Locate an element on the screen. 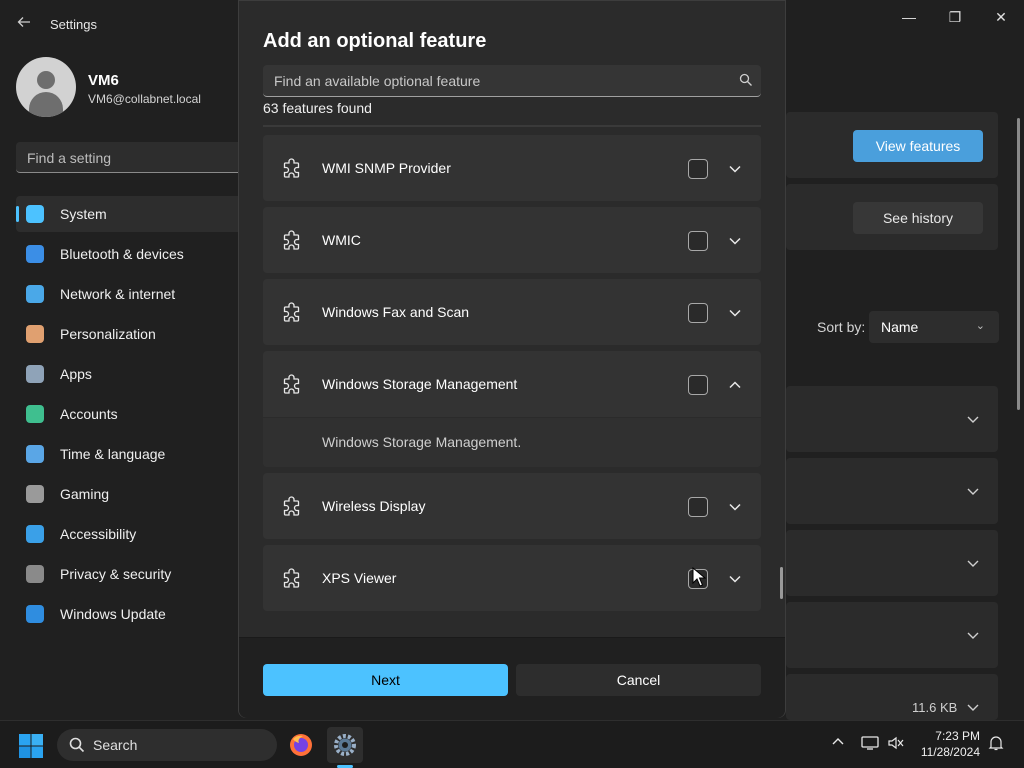 This screenshot has width=1024, height=768. app-title: Settings is located at coordinates (73, 24).